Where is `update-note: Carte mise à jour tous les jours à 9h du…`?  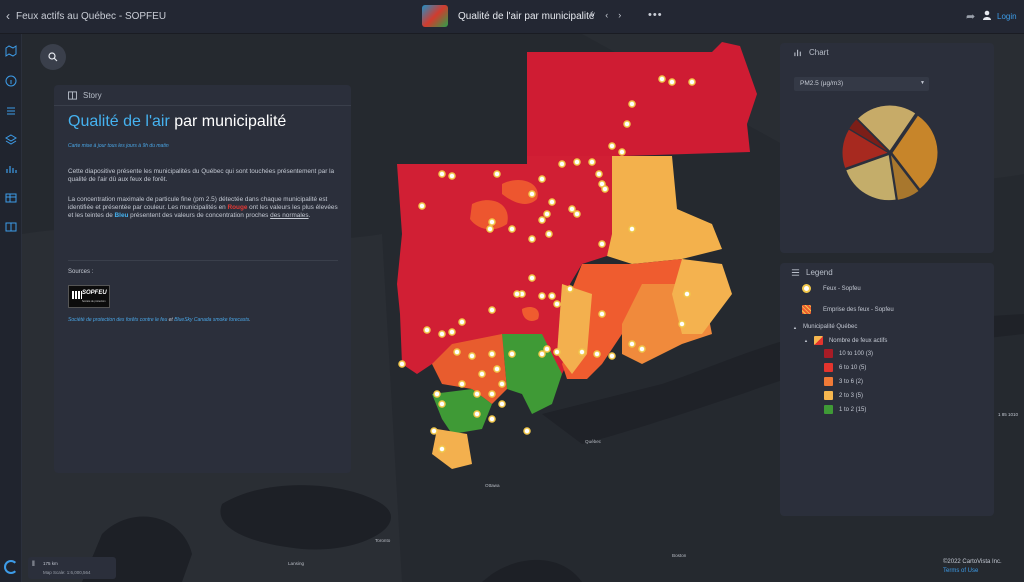
update-note: Carte mise à jour tous les jours à 9h du… is located at coordinates (118, 146).